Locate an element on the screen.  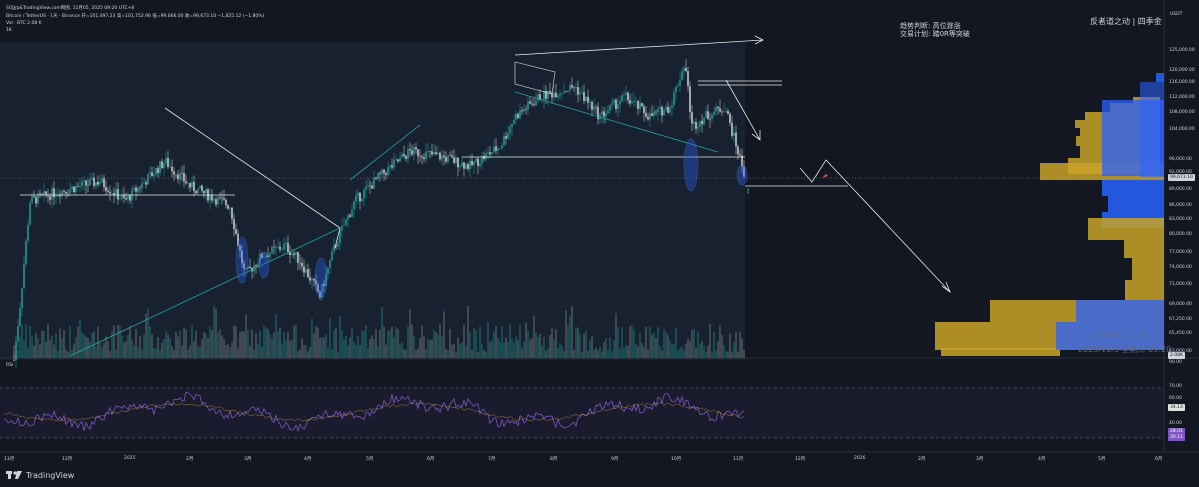
highlight-ellipse is located at coordinates (691, 165).